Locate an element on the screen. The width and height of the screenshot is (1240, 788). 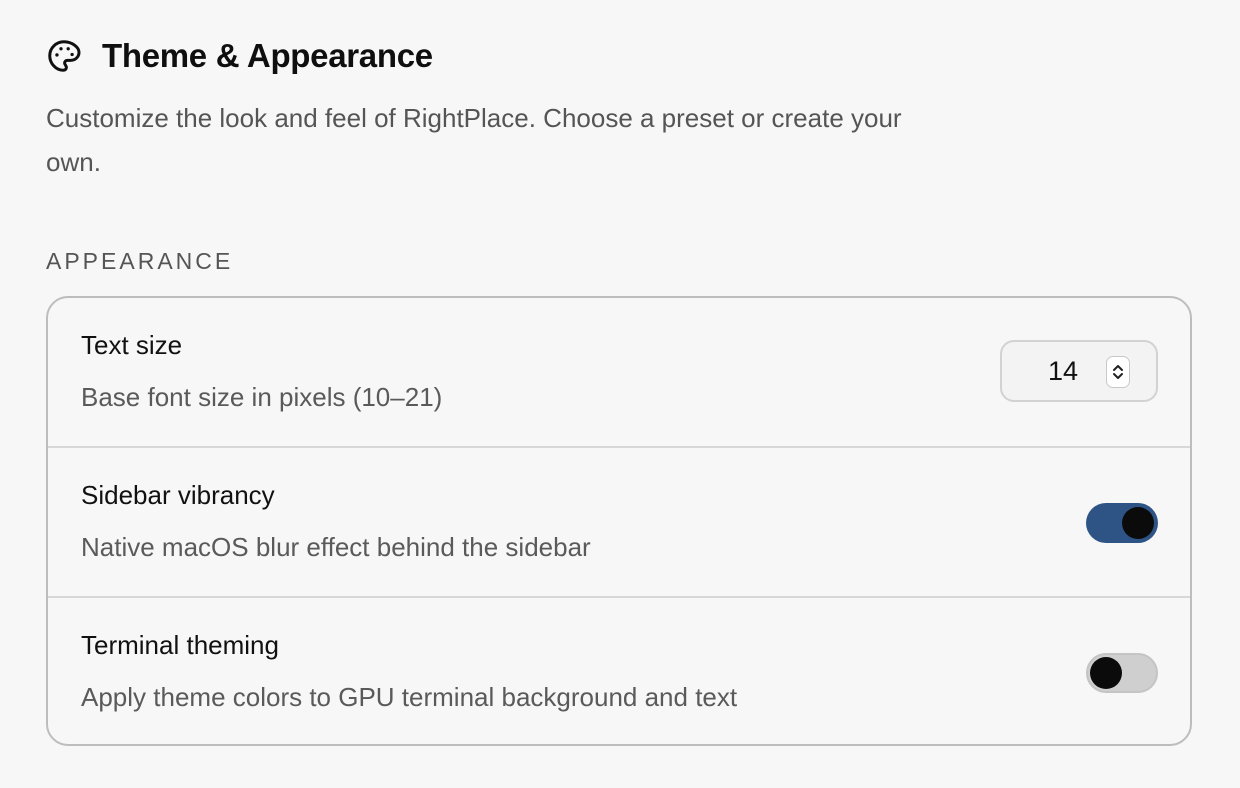
sidebar-vibrancy-toggle is located at coordinates (1122, 523).